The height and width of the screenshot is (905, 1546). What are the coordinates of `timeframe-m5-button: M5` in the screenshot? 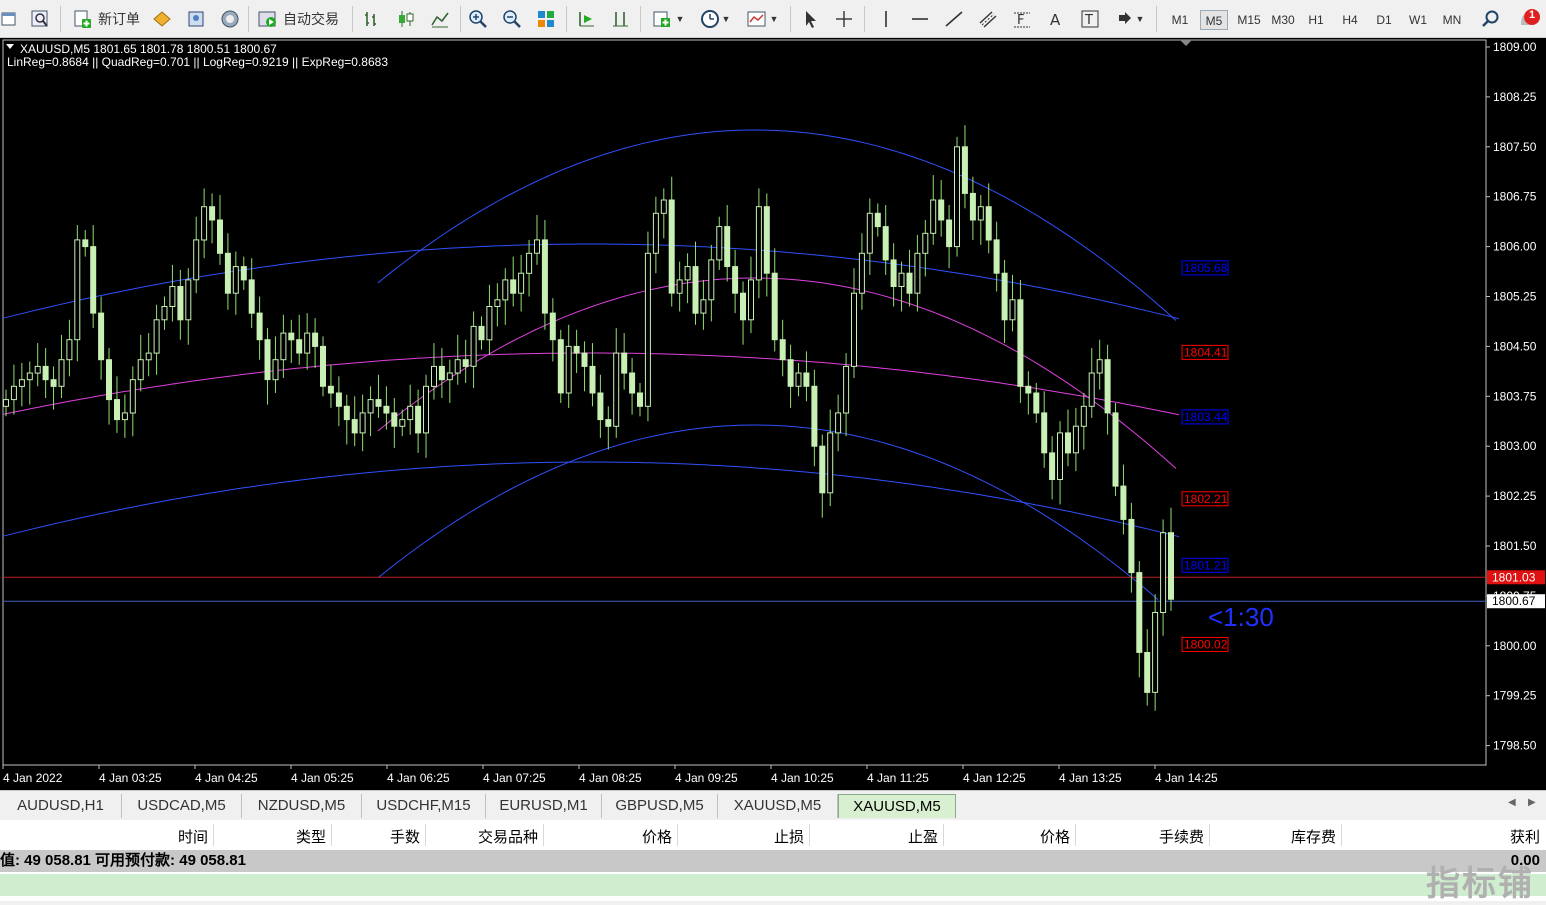 It's located at (1214, 20).